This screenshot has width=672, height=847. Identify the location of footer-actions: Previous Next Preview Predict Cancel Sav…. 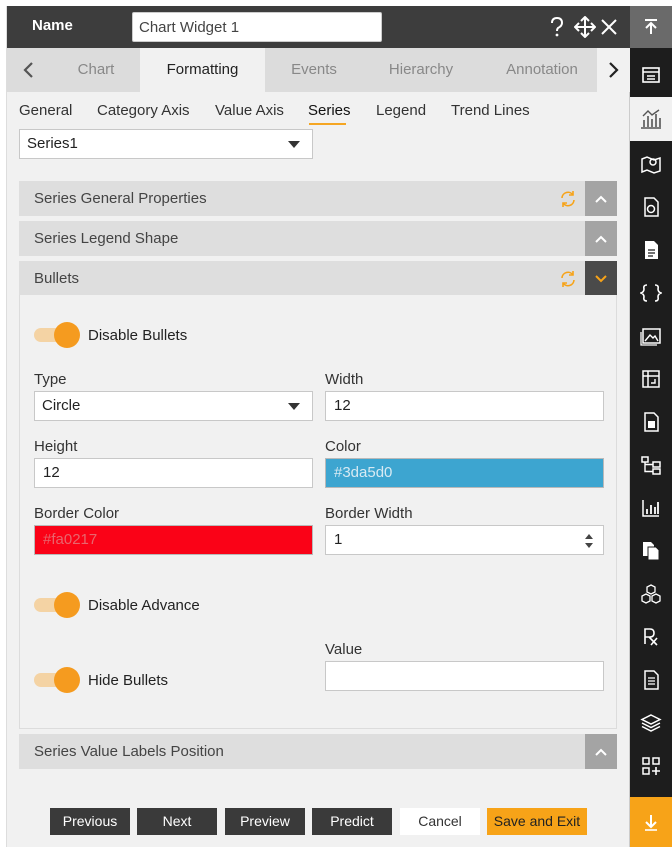
(319, 826).